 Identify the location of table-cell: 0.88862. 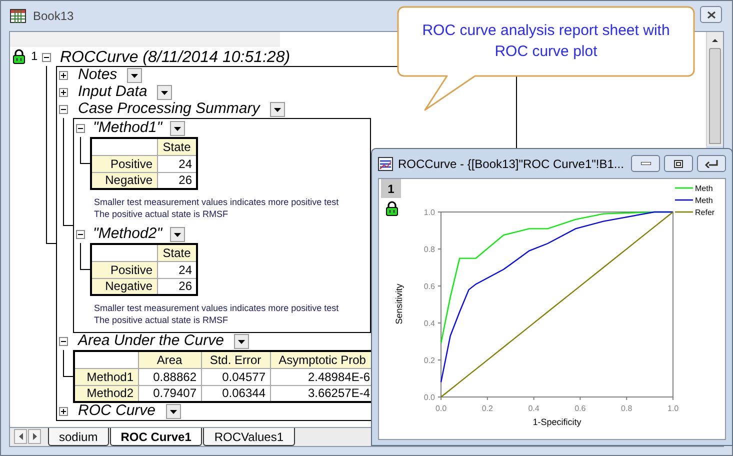
(169, 376).